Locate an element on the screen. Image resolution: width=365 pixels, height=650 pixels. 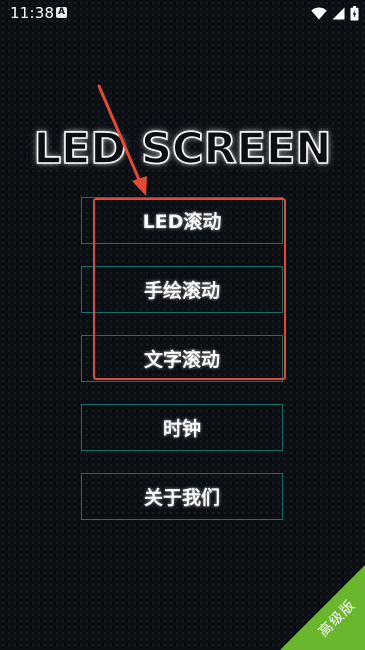
led-scroll-button: LED滚动 is located at coordinates (182, 220).